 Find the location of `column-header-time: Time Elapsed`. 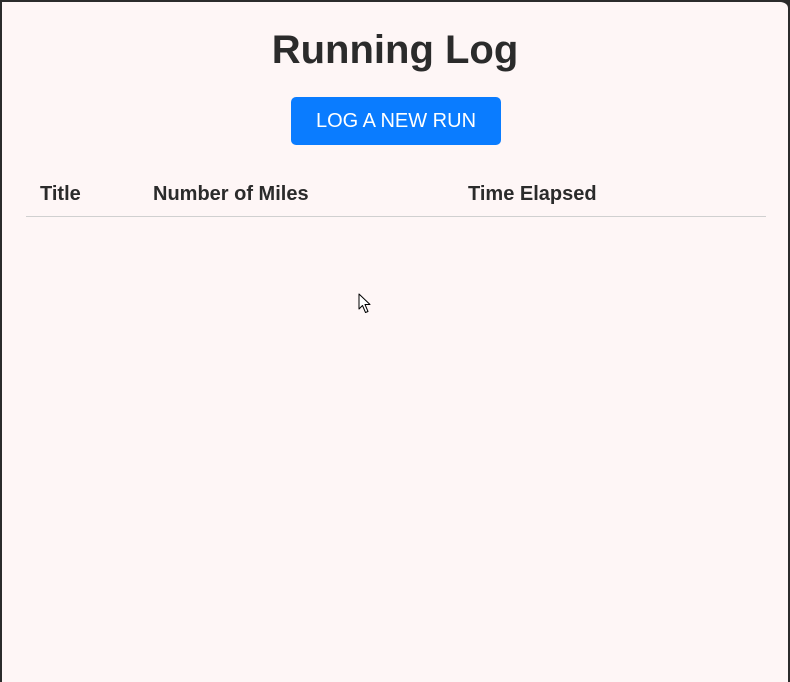

column-header-time: Time Elapsed is located at coordinates (617, 194).